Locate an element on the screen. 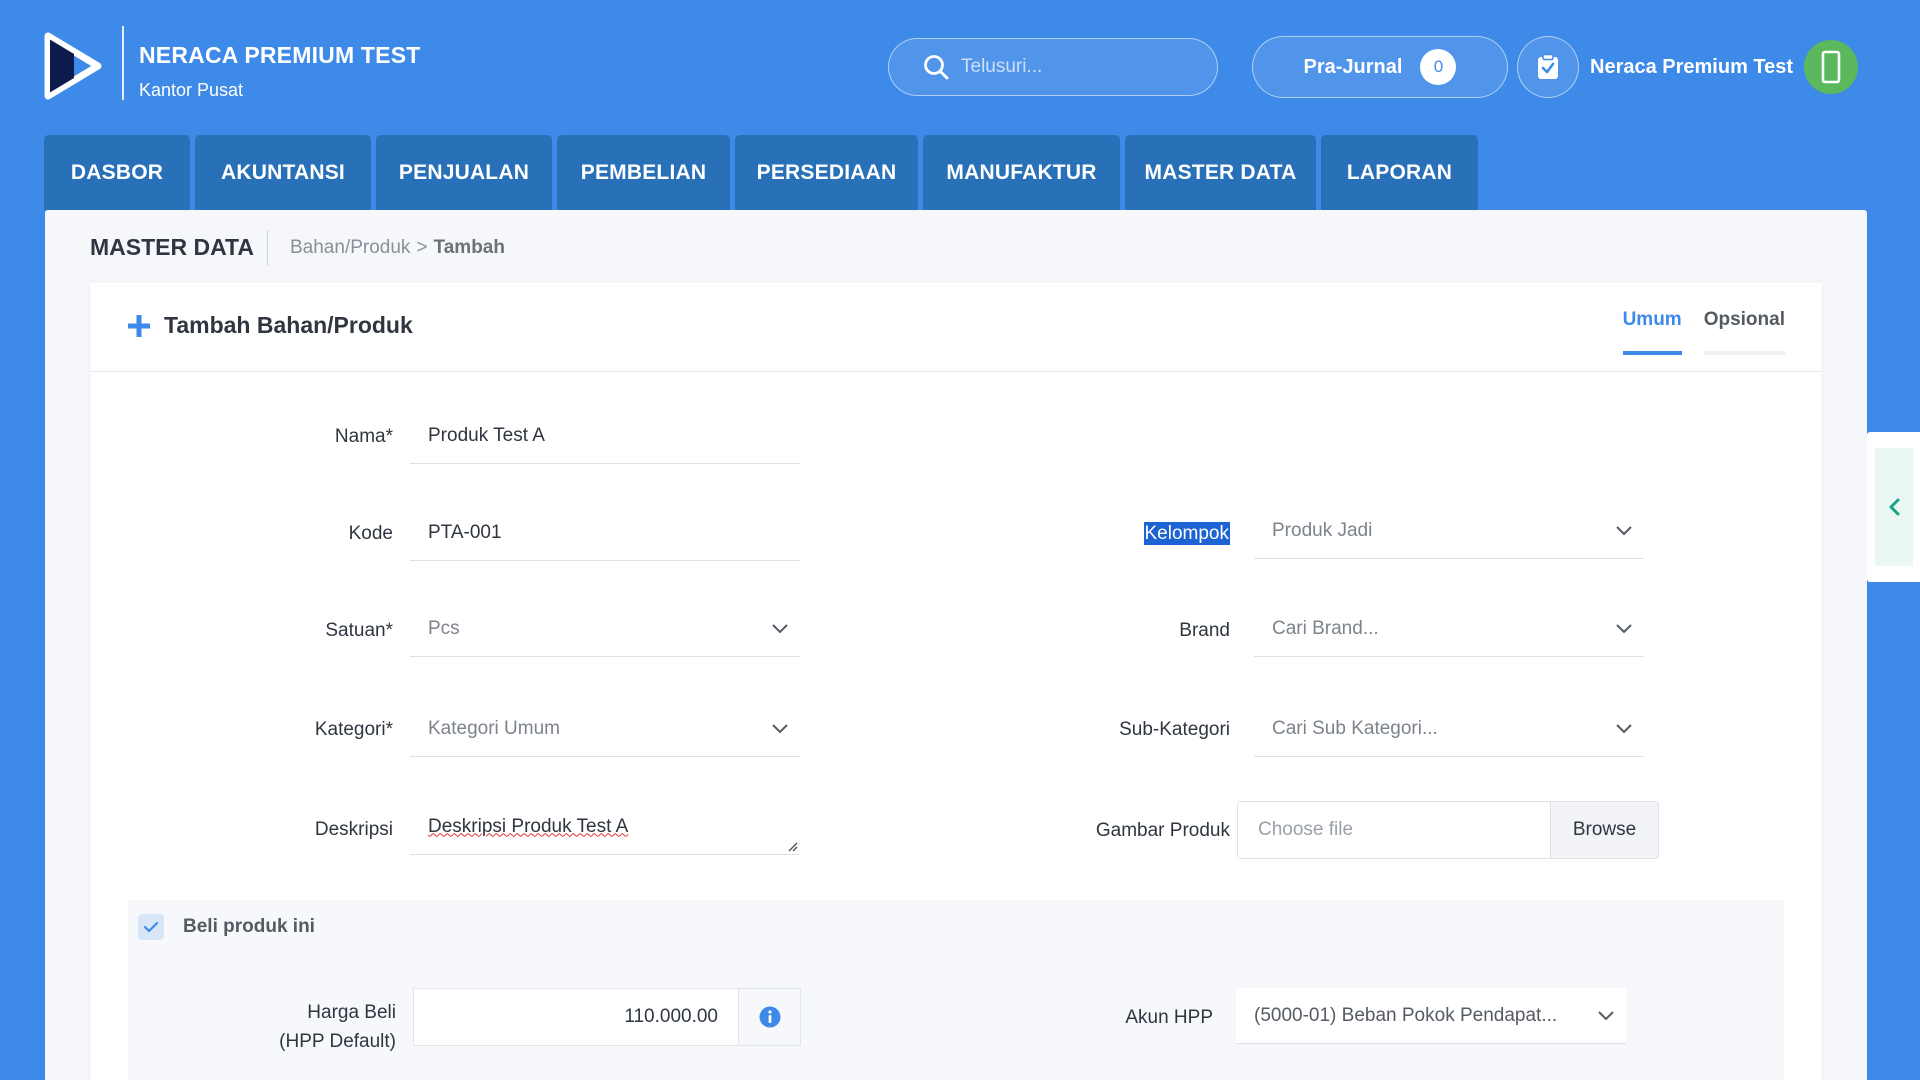  breadcrumb-current: Tambah is located at coordinates (469, 247).